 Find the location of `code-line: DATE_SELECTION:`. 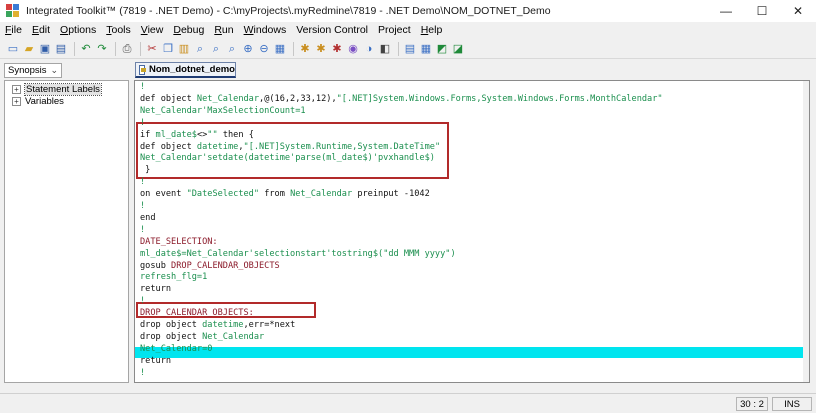

code-line: DATE_SELECTION: is located at coordinates (179, 242).